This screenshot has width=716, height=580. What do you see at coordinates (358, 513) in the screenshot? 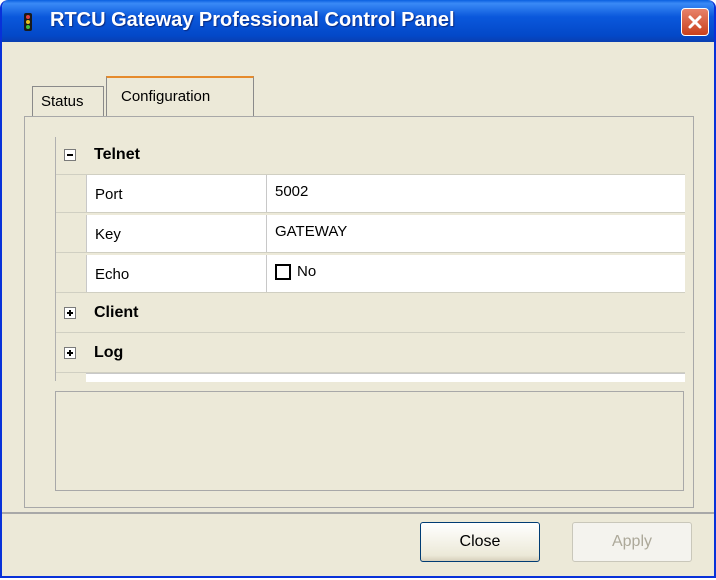
I see `button-separator` at bounding box center [358, 513].